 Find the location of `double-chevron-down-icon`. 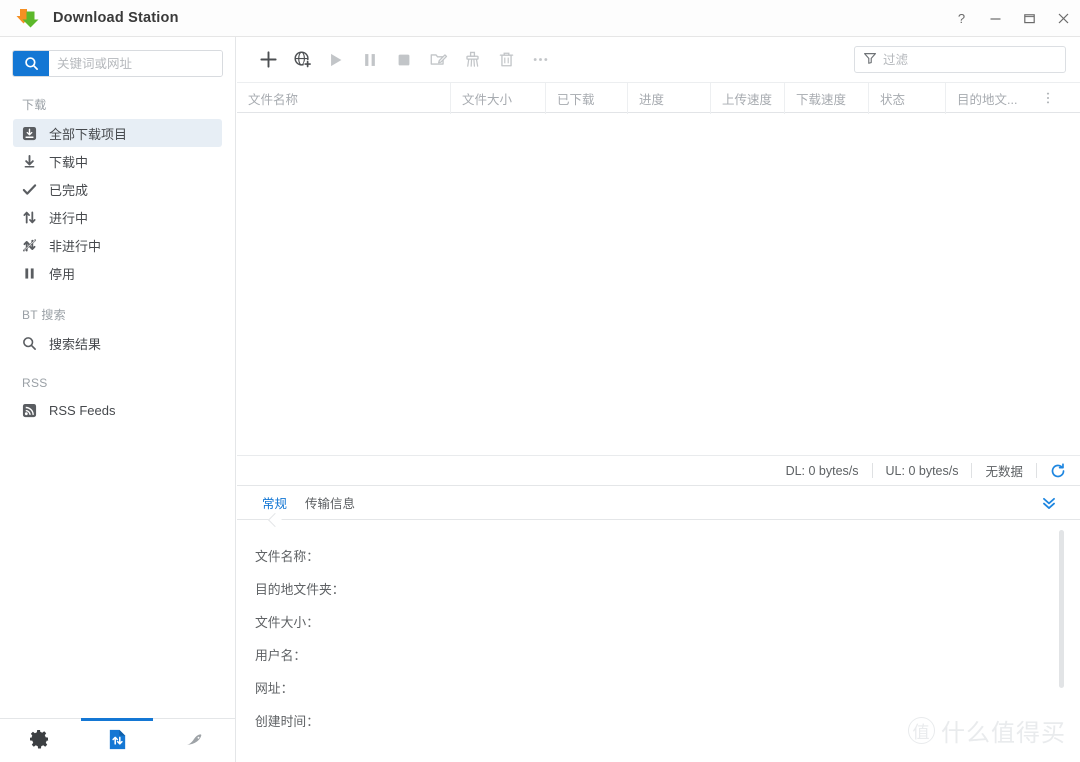

double-chevron-down-icon is located at coordinates (1049, 503).